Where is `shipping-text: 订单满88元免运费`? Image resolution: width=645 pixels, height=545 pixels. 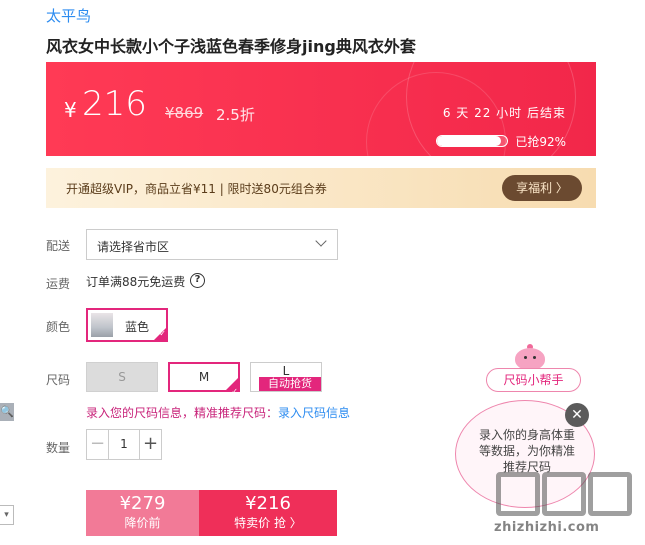
shipping-text: 订单满88元免运费 is located at coordinates (136, 282).